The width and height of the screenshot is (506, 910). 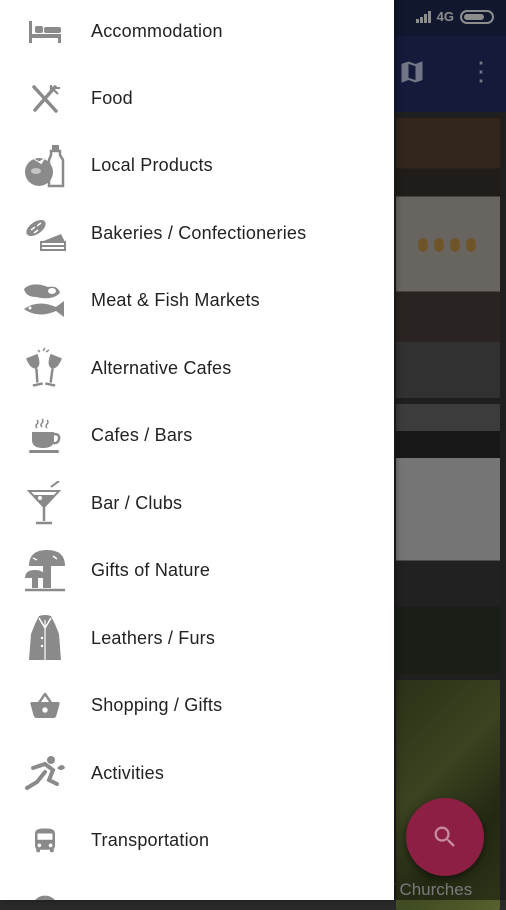 What do you see at coordinates (150, 840) in the screenshot?
I see `menu-label: Transportation` at bounding box center [150, 840].